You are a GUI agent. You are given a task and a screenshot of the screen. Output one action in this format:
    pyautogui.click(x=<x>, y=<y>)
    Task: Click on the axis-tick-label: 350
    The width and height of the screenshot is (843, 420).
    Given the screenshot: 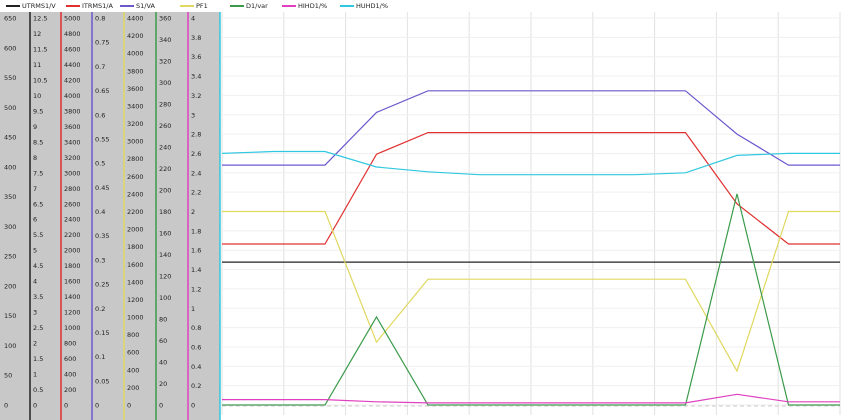 What is the action you would take?
    pyautogui.click(x=10, y=197)
    